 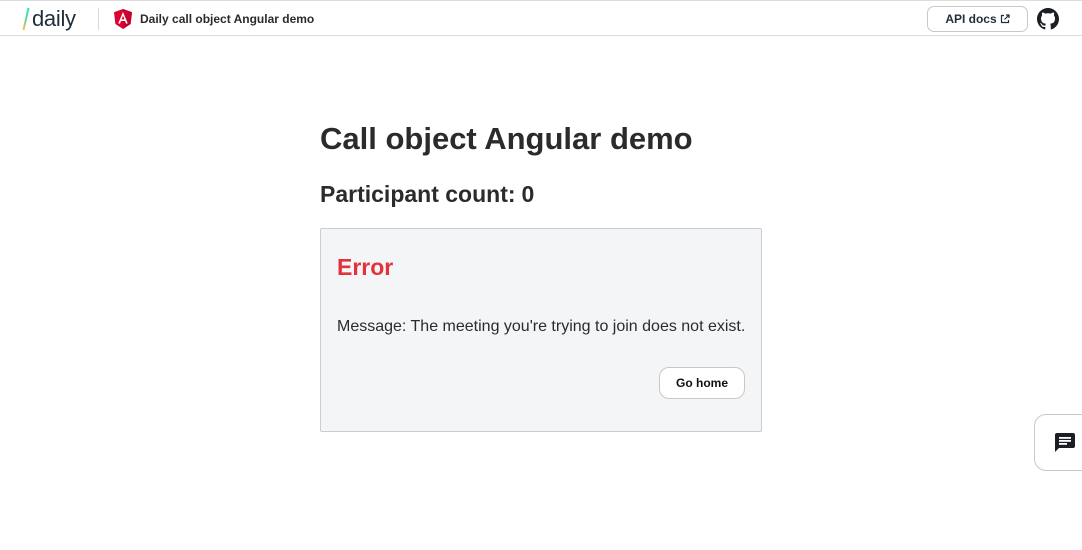 I want to click on chat-toggle-button, so click(x=1058, y=442).